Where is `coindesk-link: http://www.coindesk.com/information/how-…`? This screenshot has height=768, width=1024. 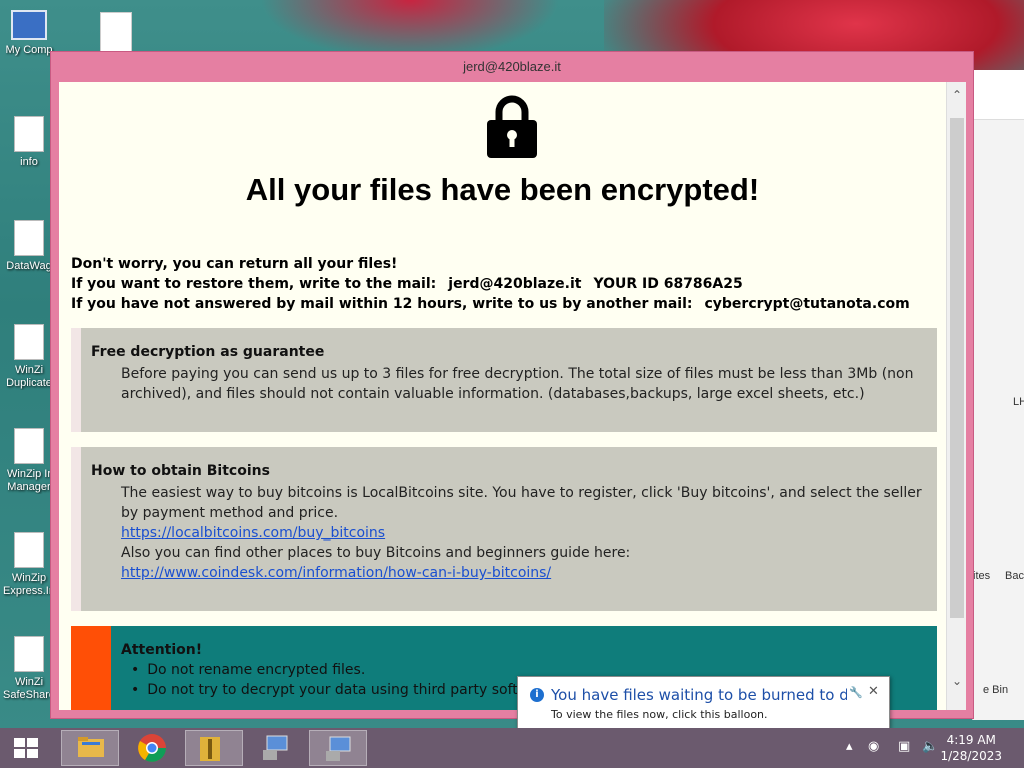
coindesk-link: http://www.coindesk.com/information/how-… is located at coordinates (336, 573).